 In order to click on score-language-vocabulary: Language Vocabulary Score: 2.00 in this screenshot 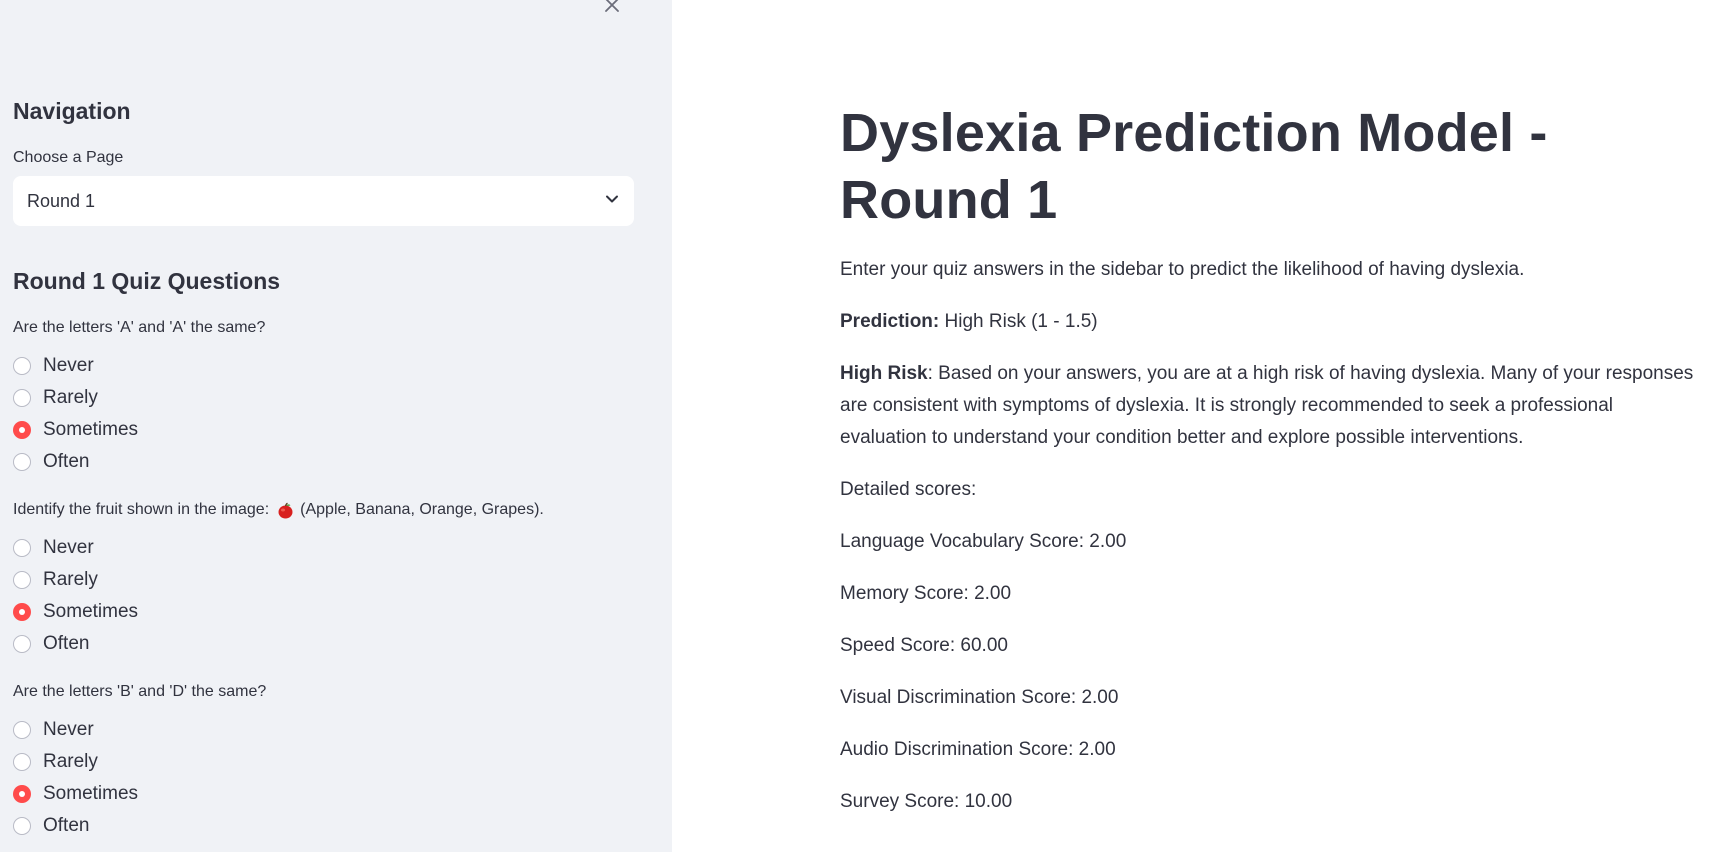, I will do `click(983, 541)`.